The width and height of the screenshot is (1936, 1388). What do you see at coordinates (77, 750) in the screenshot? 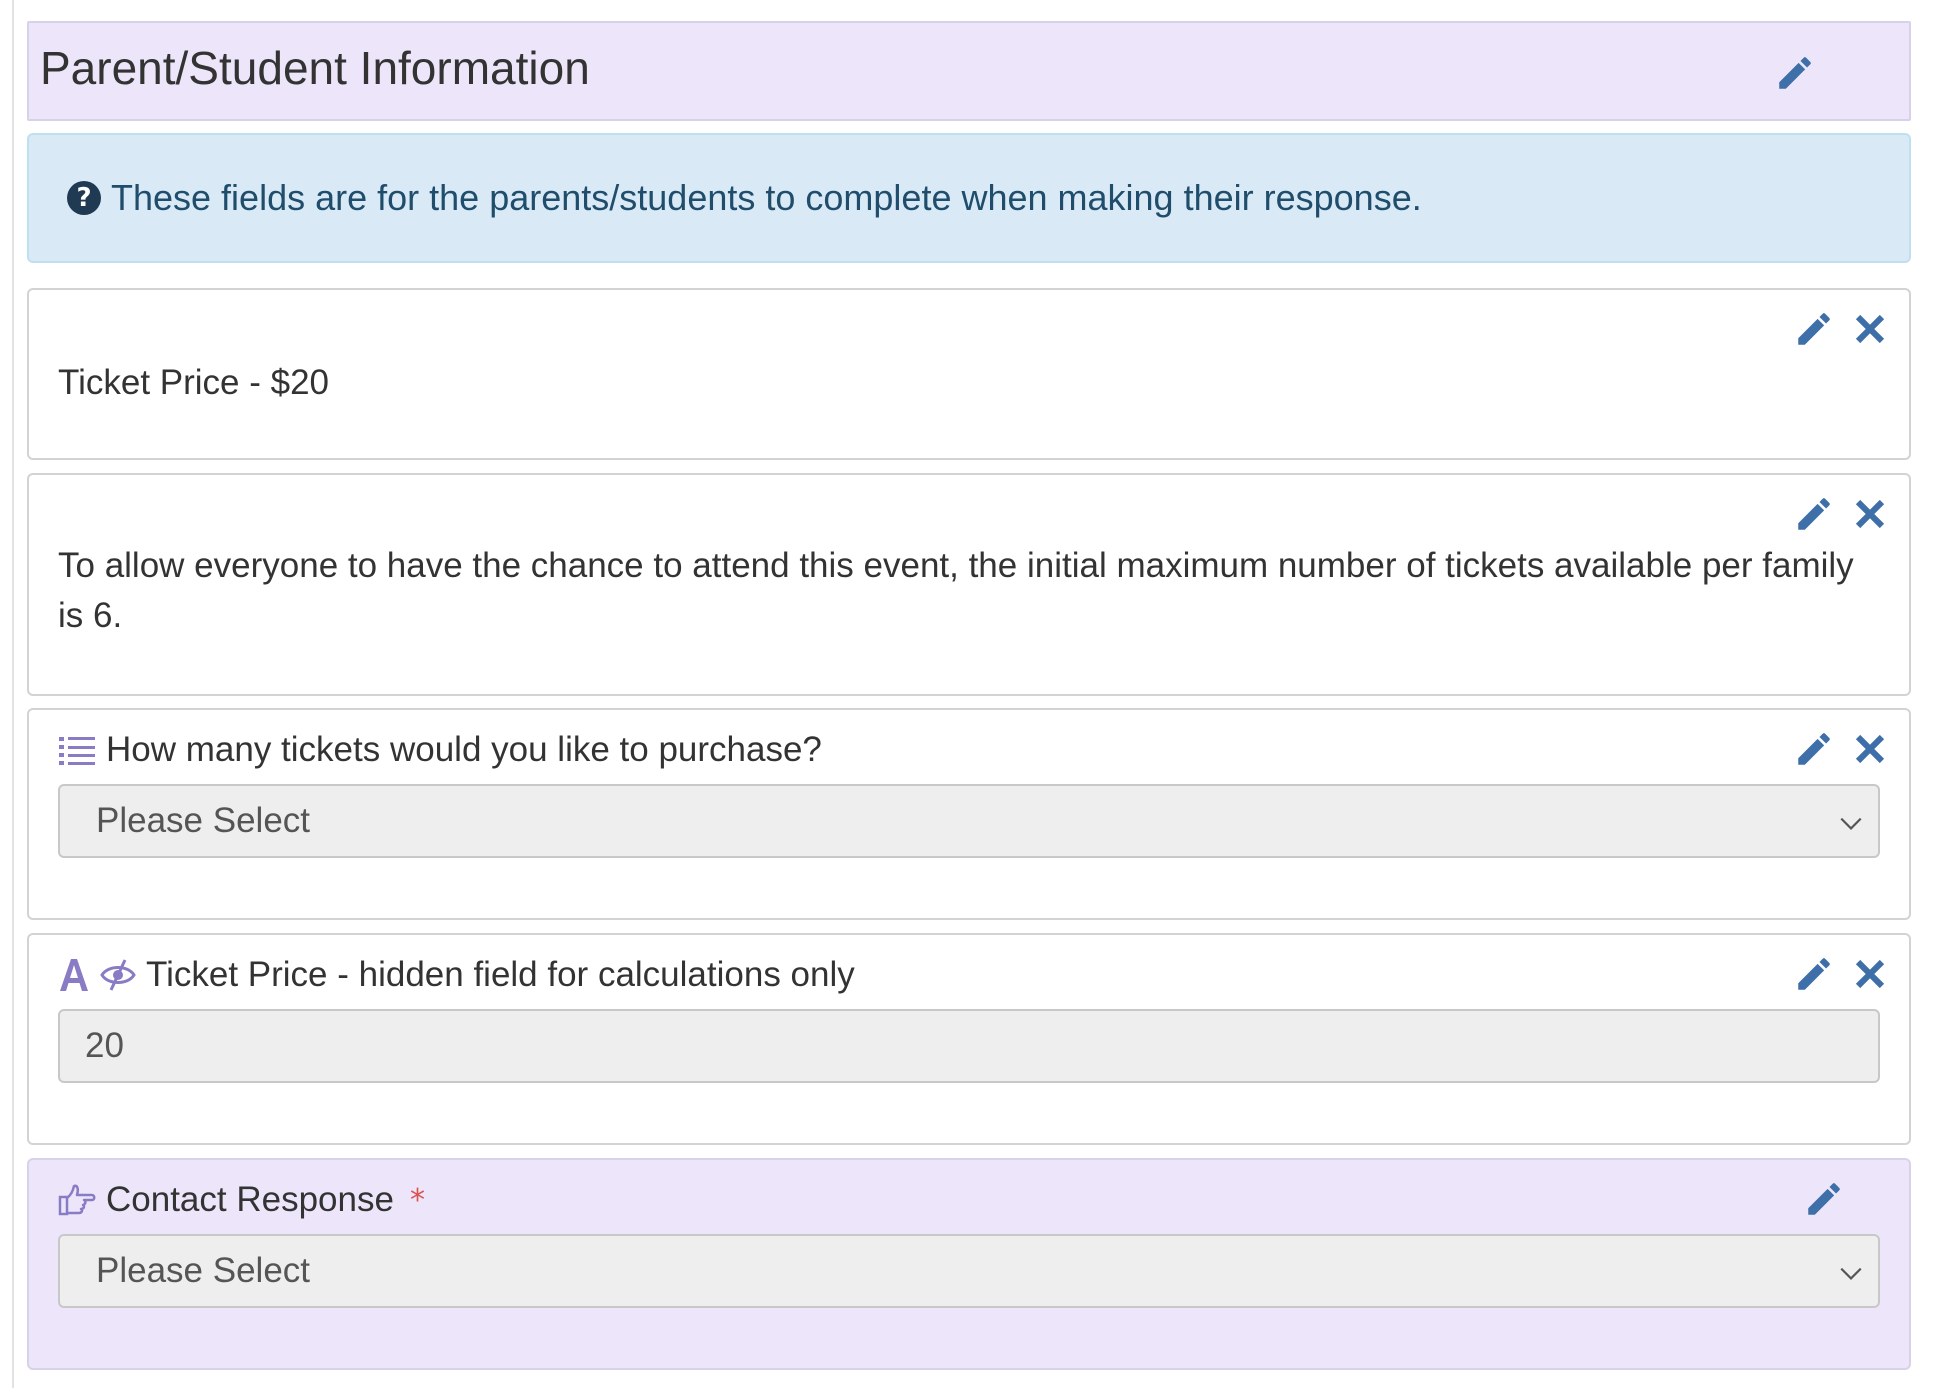
I see `list-icon` at bounding box center [77, 750].